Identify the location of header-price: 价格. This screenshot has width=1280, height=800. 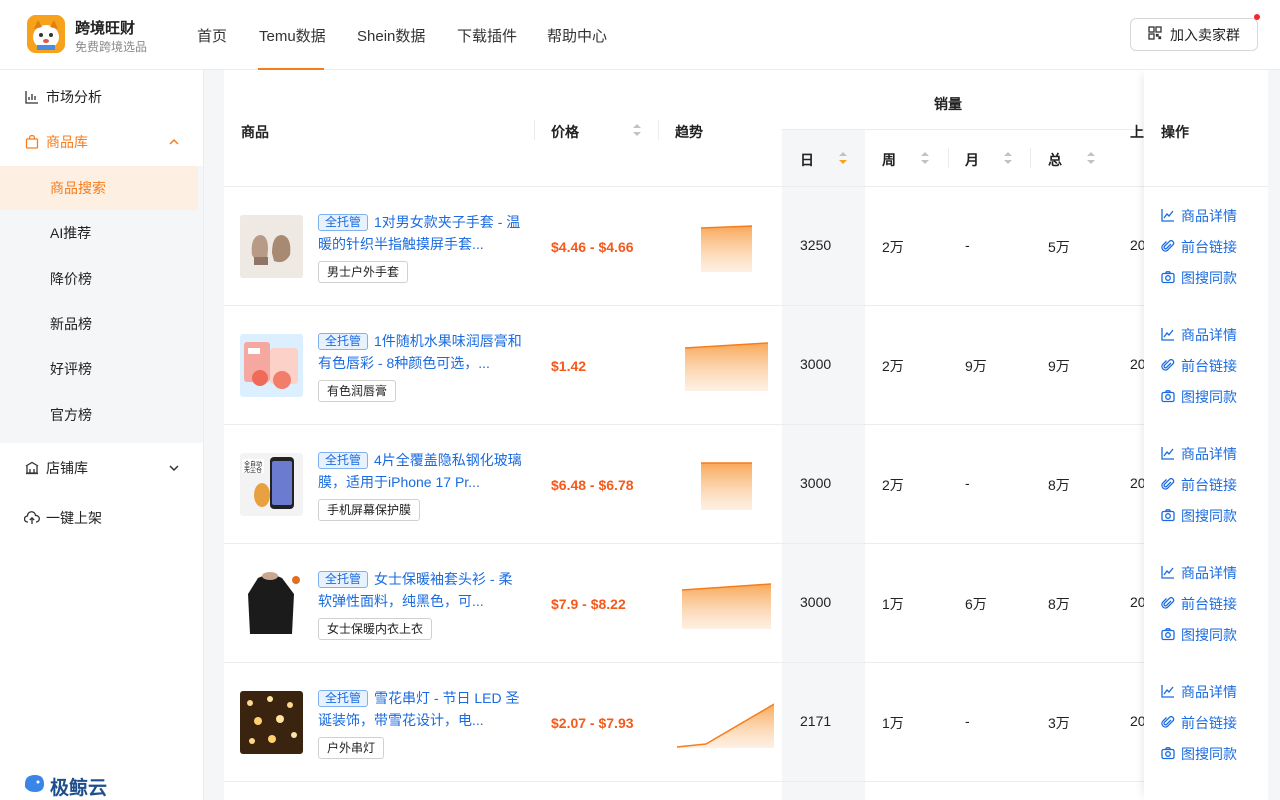
(565, 132).